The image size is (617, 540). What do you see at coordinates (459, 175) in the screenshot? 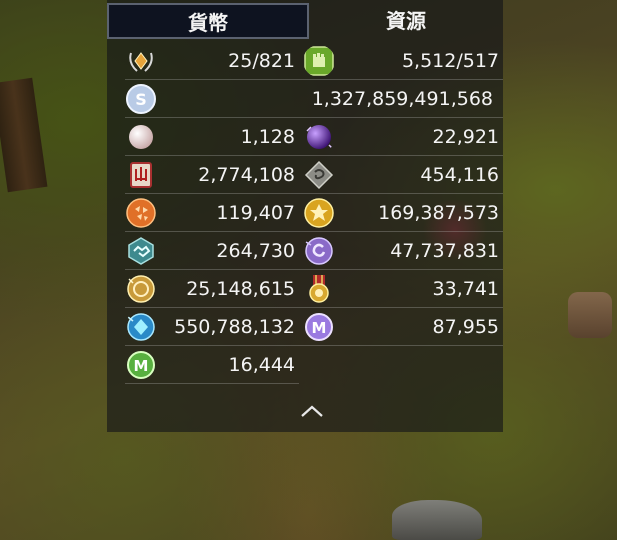
I see `resource-value: 454,116` at bounding box center [459, 175].